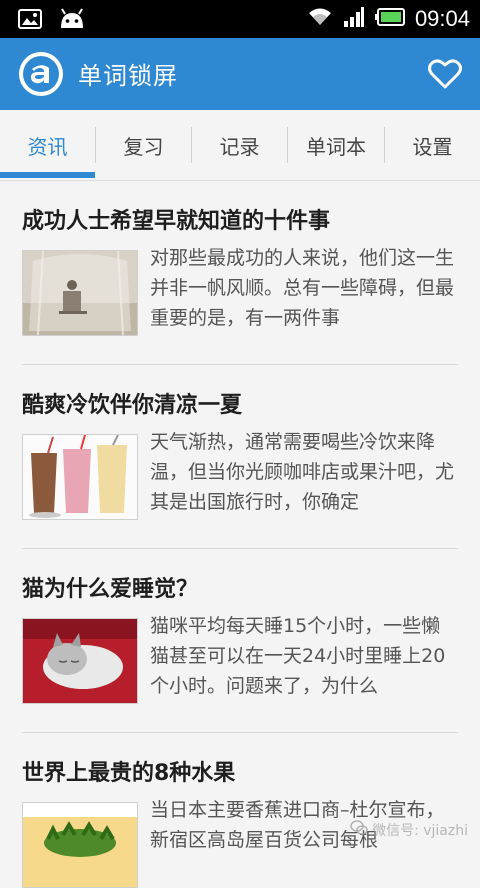 The width and height of the screenshot is (480, 888). What do you see at coordinates (320, 19) in the screenshot?
I see `wifi-icon` at bounding box center [320, 19].